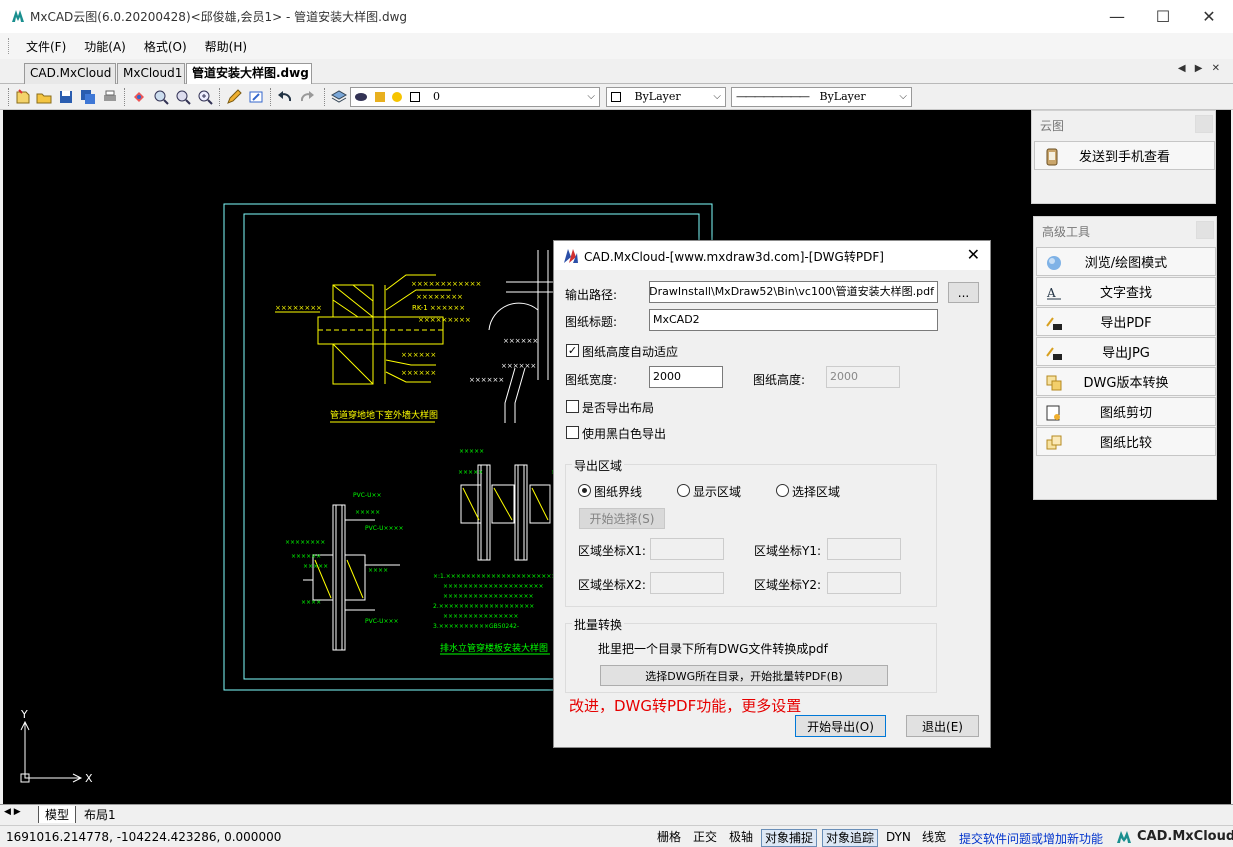 The height and width of the screenshot is (847, 1233). Describe the element at coordinates (438, 308) in the screenshot. I see `svg-text: RK-1 ××××××` at that location.